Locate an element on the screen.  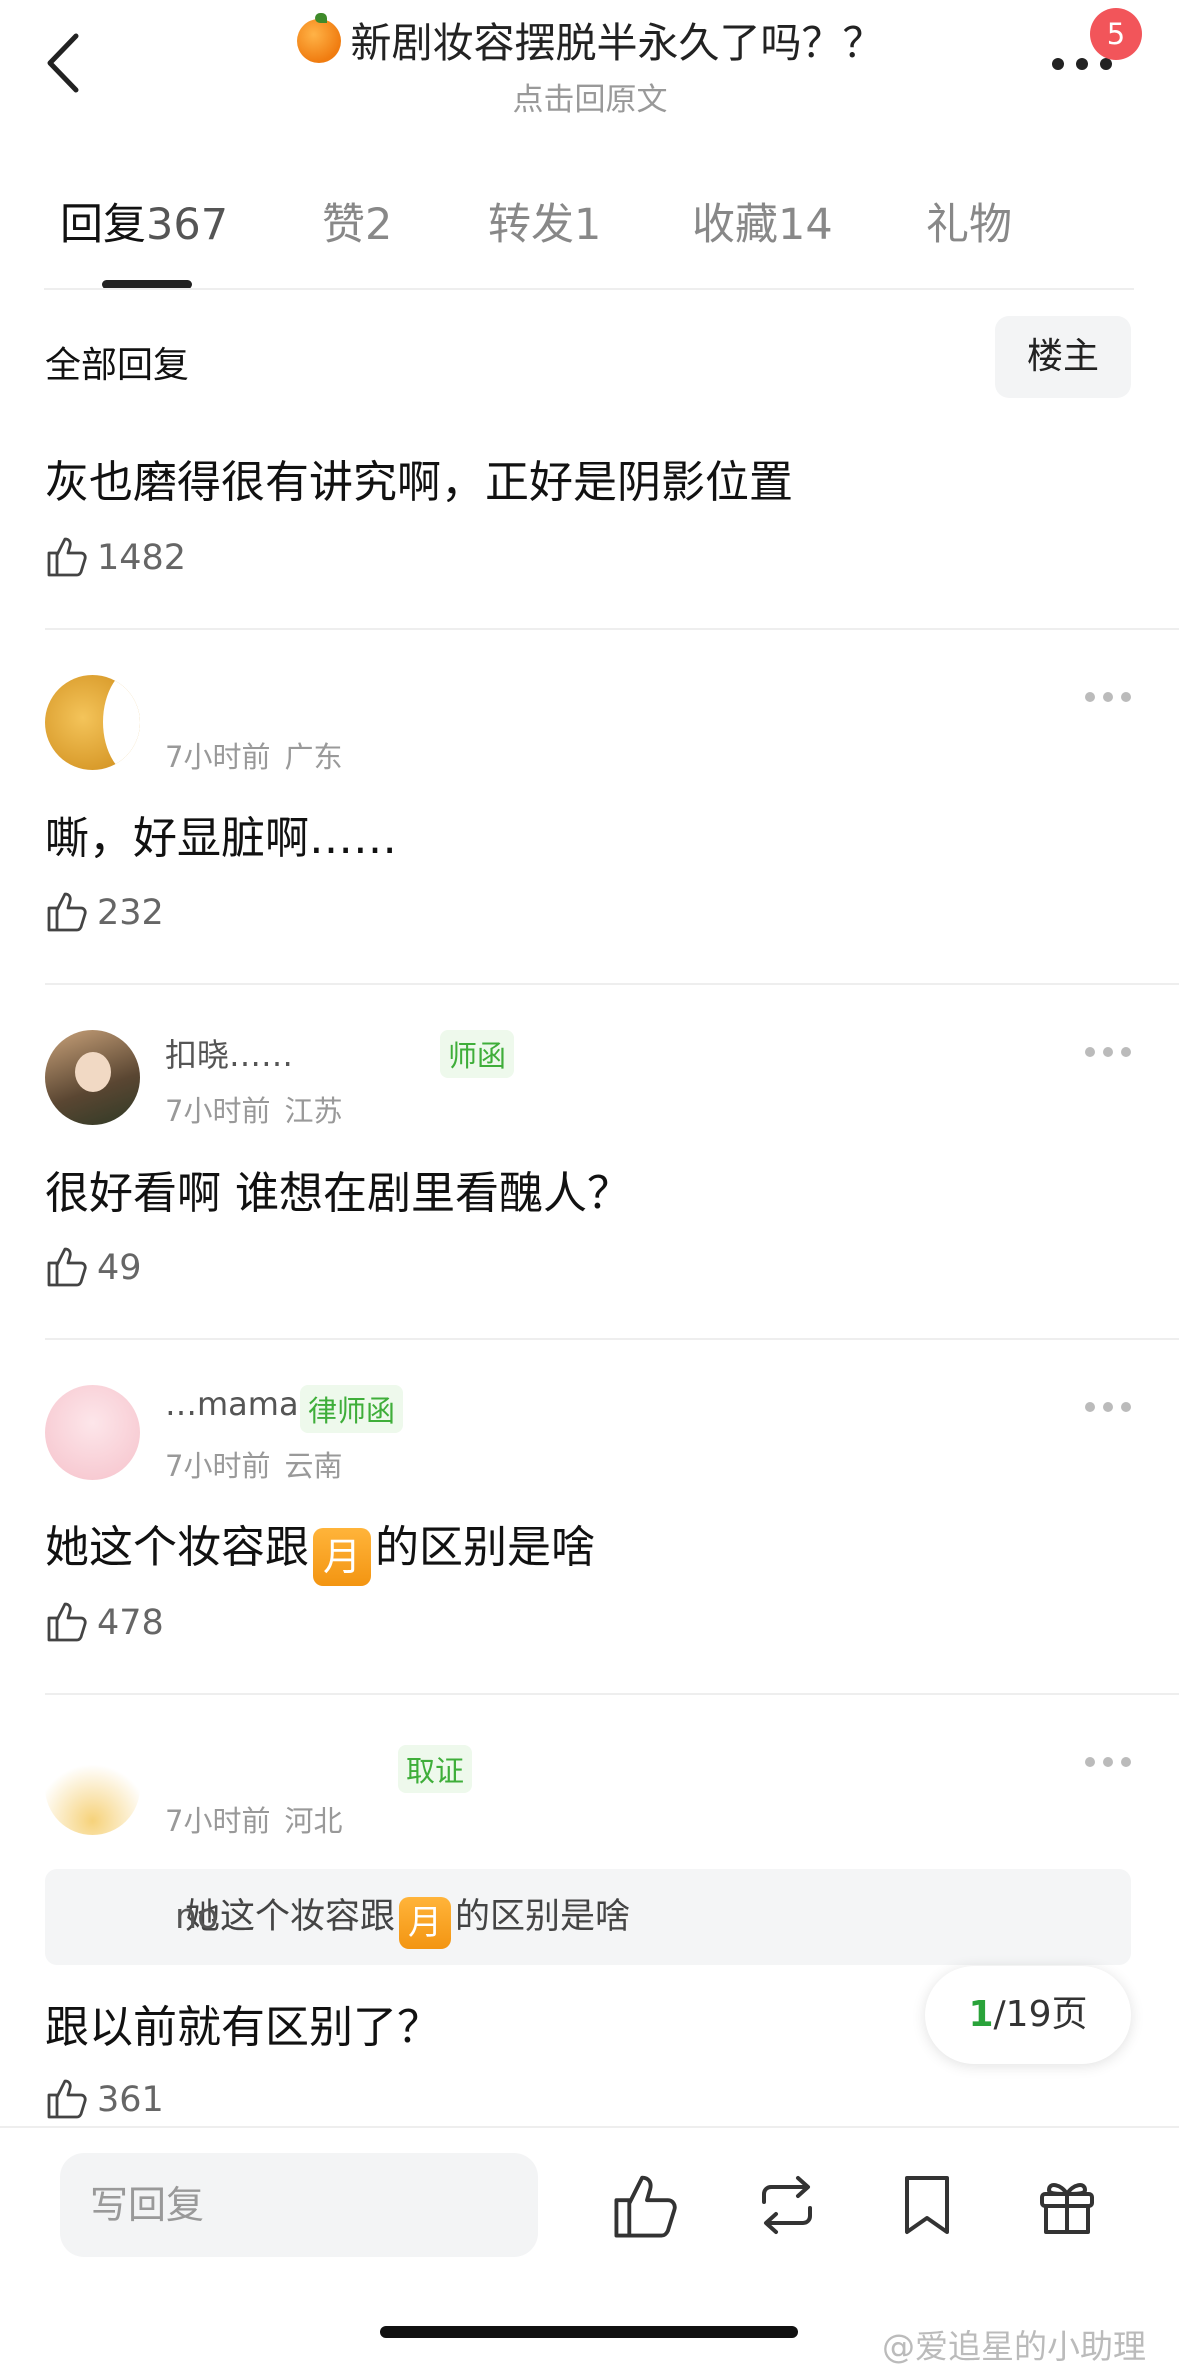
tab-reposts: 转发1 is located at coordinates (544, 221).